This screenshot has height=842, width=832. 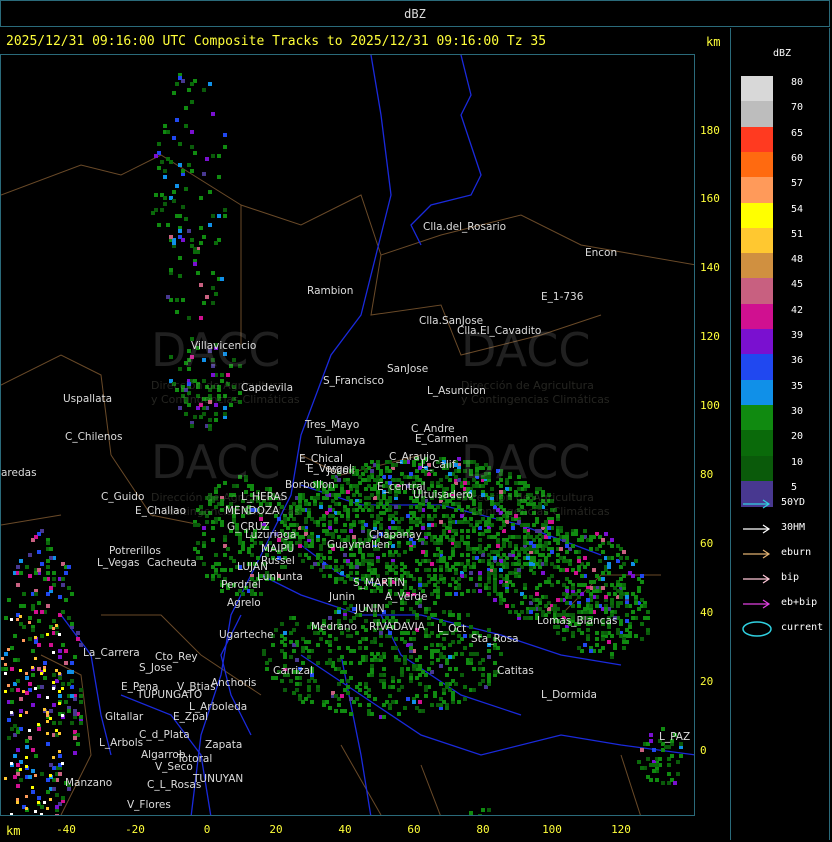 What do you see at coordinates (796, 552) in the screenshot?
I see `legend-label: eburn` at bounding box center [796, 552].